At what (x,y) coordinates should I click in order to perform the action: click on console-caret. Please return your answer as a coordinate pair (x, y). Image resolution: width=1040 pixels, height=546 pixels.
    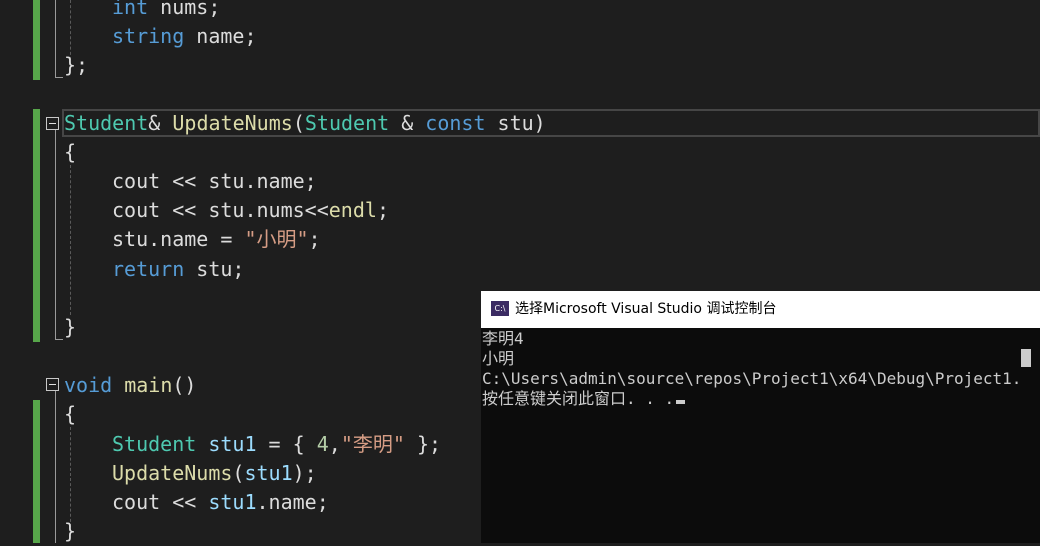
    Looking at the image, I should click on (681, 402).